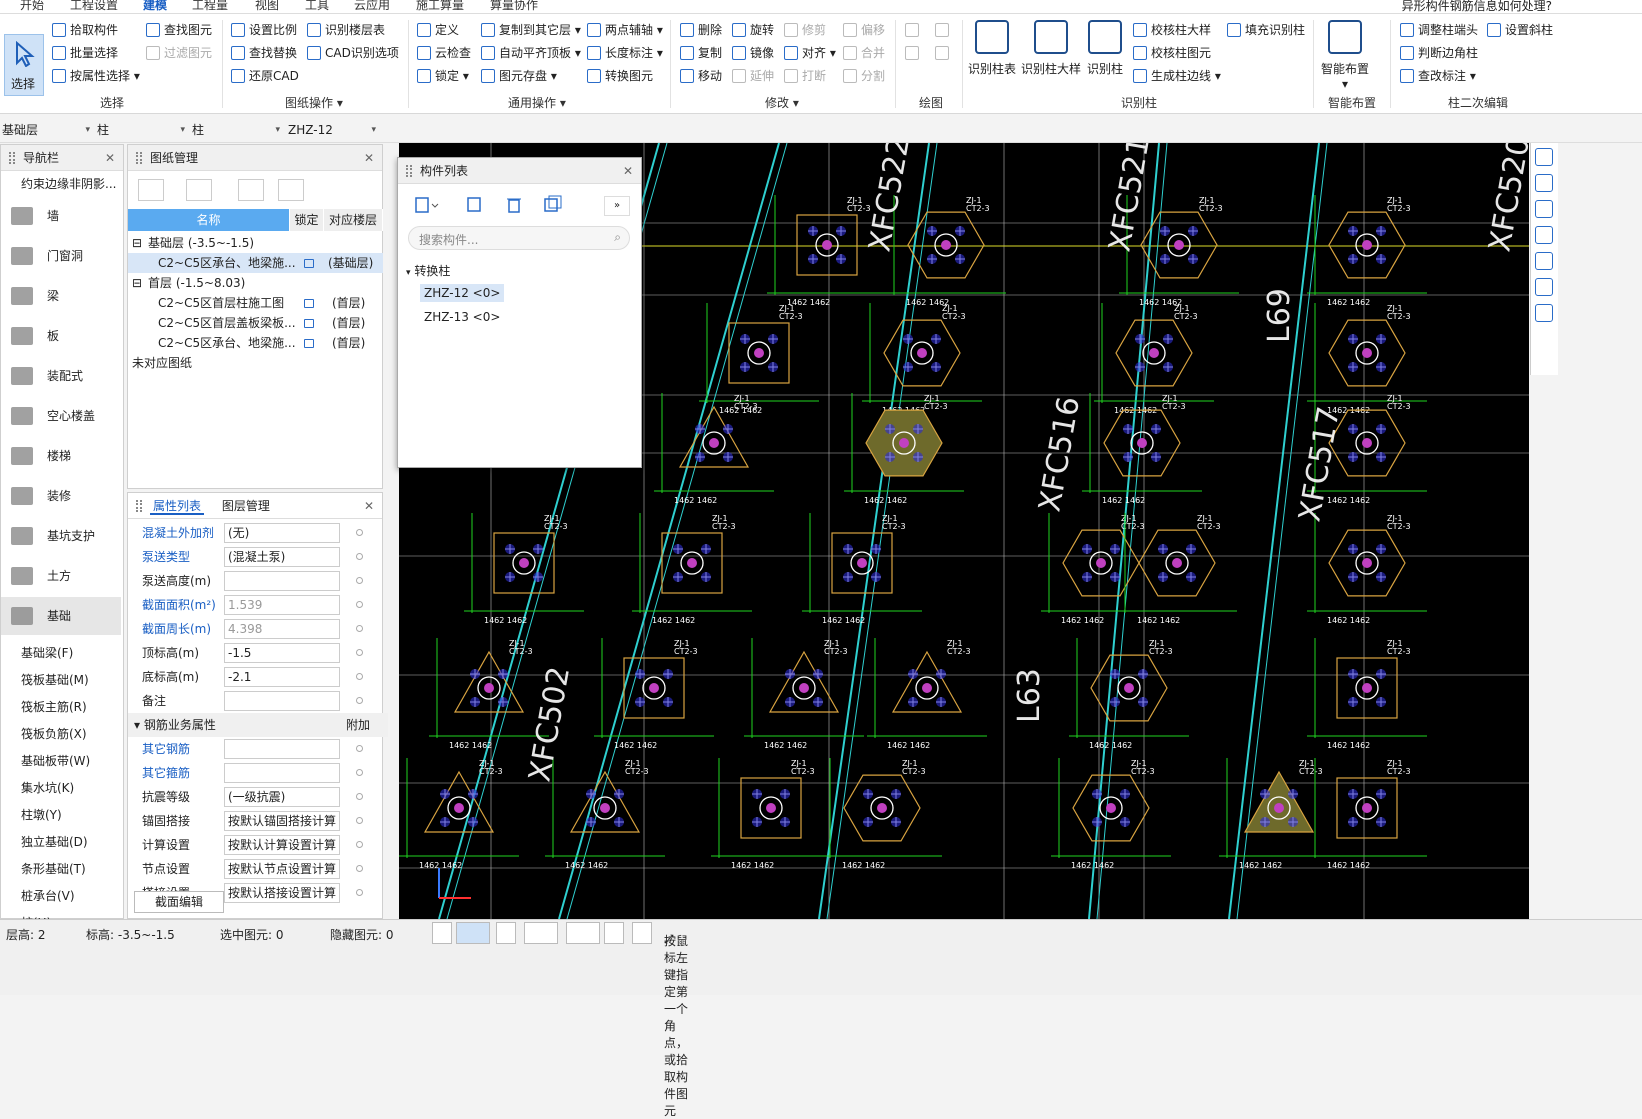  What do you see at coordinates (519, 238) in the screenshot?
I see `search-input: 搜索构件... ⌕` at bounding box center [519, 238].